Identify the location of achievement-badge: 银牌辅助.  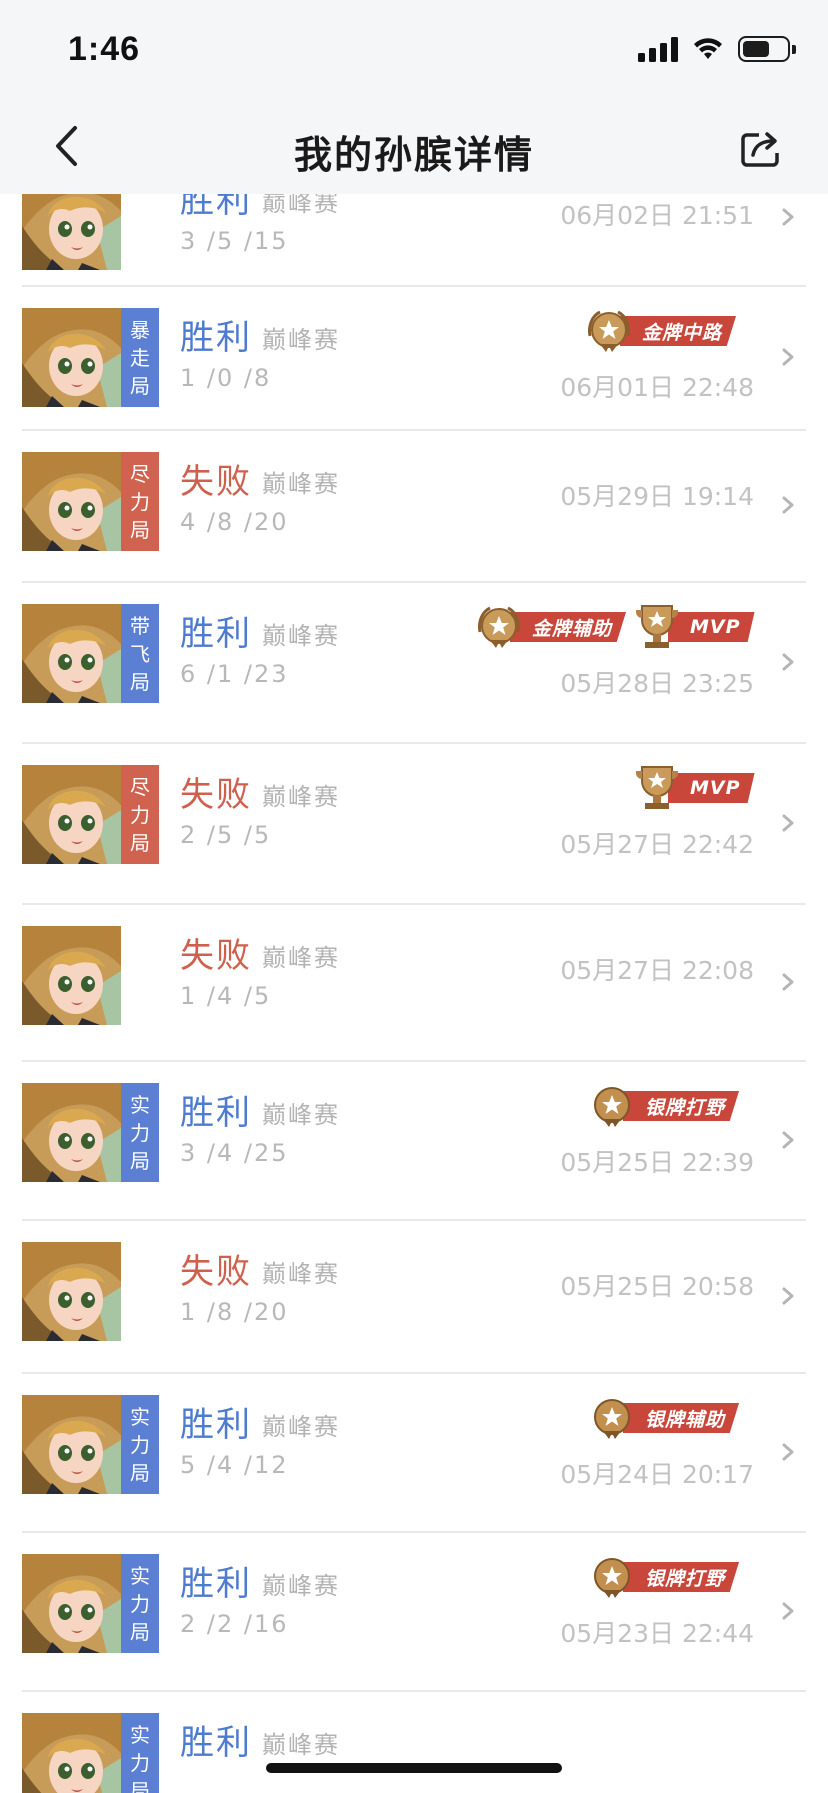
(663, 1418).